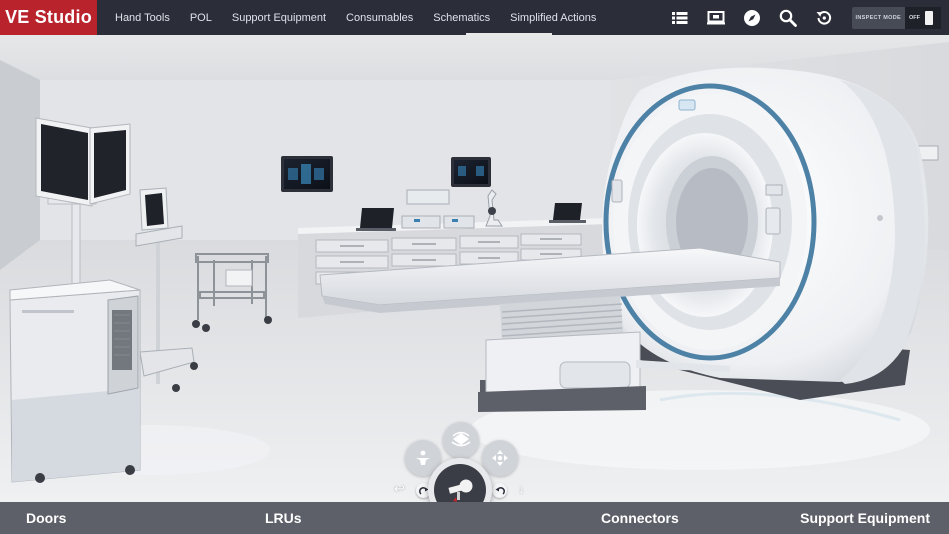 The height and width of the screenshot is (534, 949). Describe the element at coordinates (788, 18) in the screenshot. I see `search-icon` at that location.